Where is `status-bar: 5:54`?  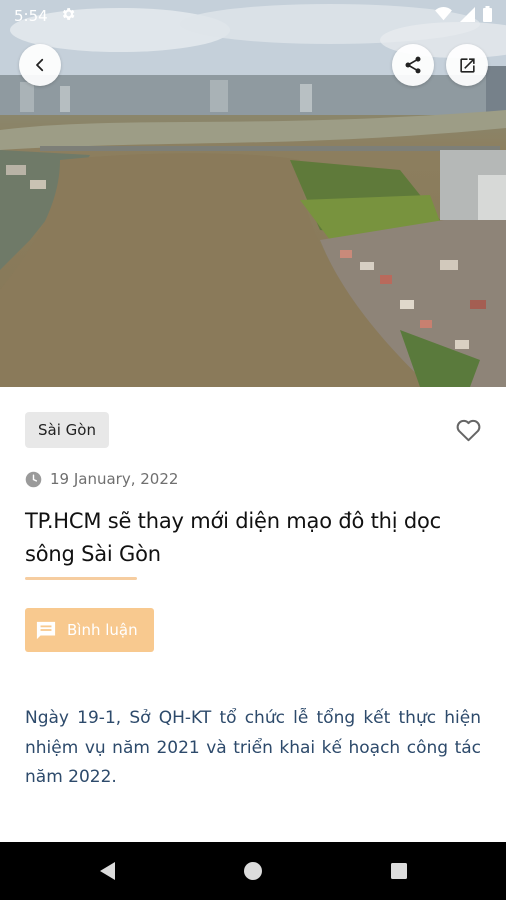 status-bar: 5:54 is located at coordinates (253, 16).